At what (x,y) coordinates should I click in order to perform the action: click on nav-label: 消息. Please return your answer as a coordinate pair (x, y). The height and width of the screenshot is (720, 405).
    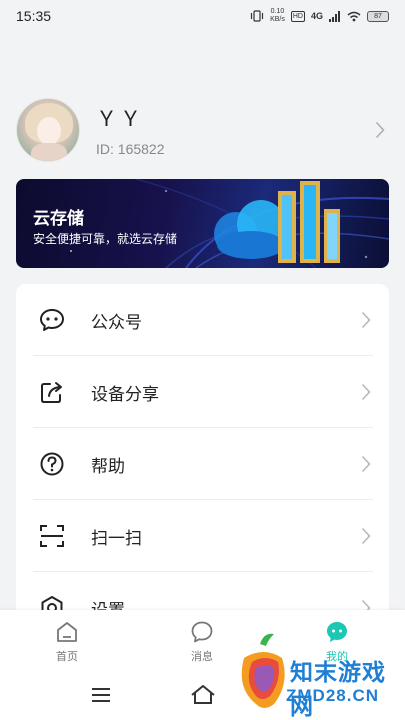
    Looking at the image, I should click on (202, 657).